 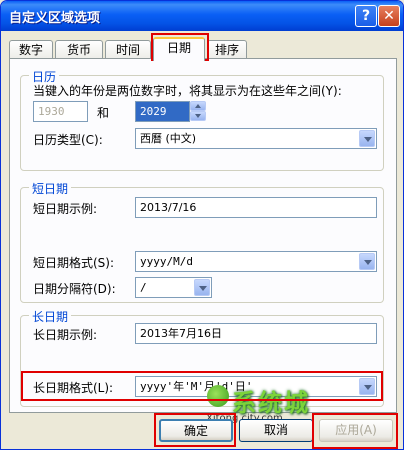 I want to click on year-to-spinner, so click(x=198, y=111).